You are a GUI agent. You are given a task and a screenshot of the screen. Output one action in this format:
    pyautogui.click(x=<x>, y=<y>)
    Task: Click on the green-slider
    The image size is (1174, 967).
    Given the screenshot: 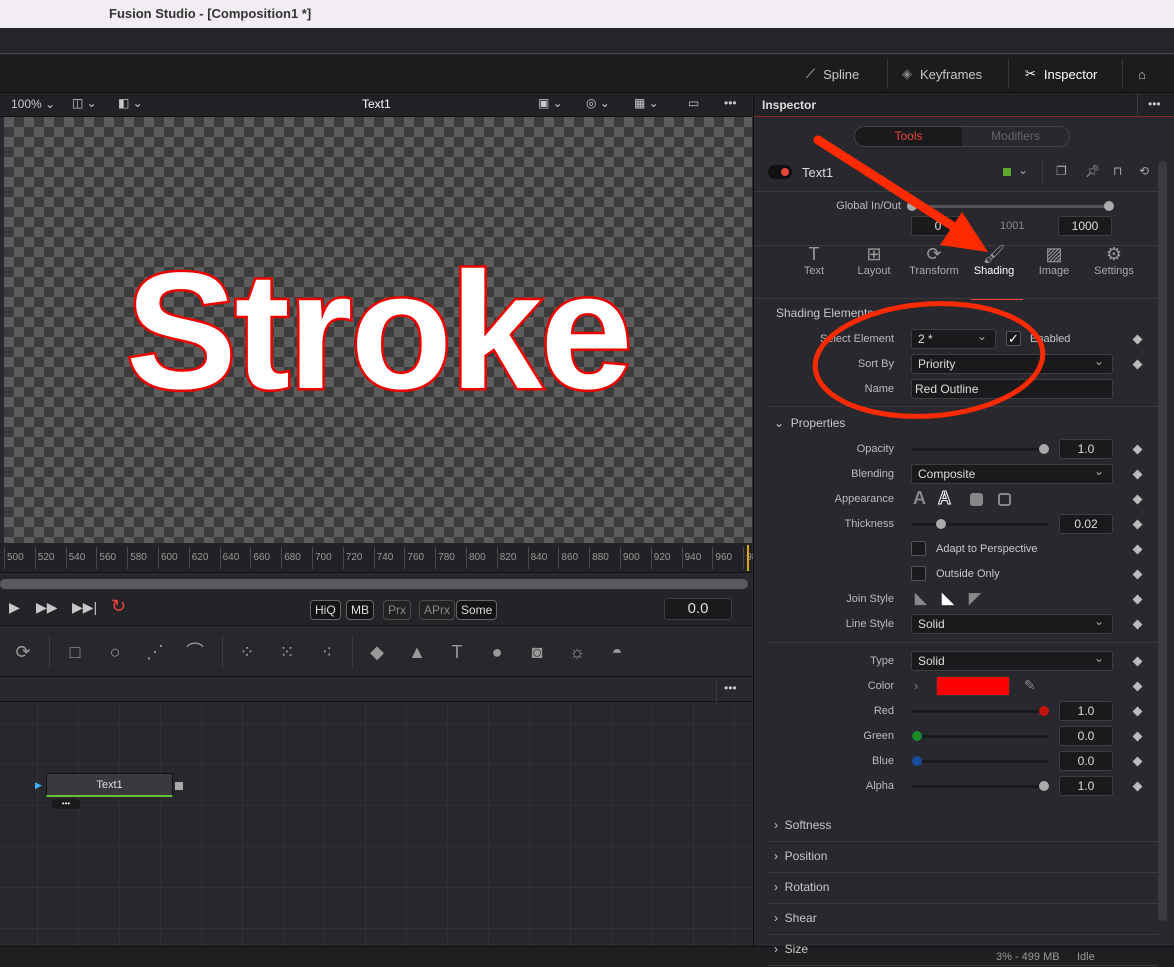 What is the action you would take?
    pyautogui.click(x=980, y=736)
    